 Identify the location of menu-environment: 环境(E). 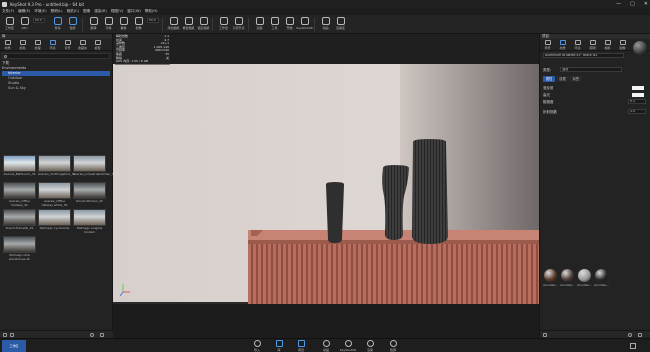
(40, 11).